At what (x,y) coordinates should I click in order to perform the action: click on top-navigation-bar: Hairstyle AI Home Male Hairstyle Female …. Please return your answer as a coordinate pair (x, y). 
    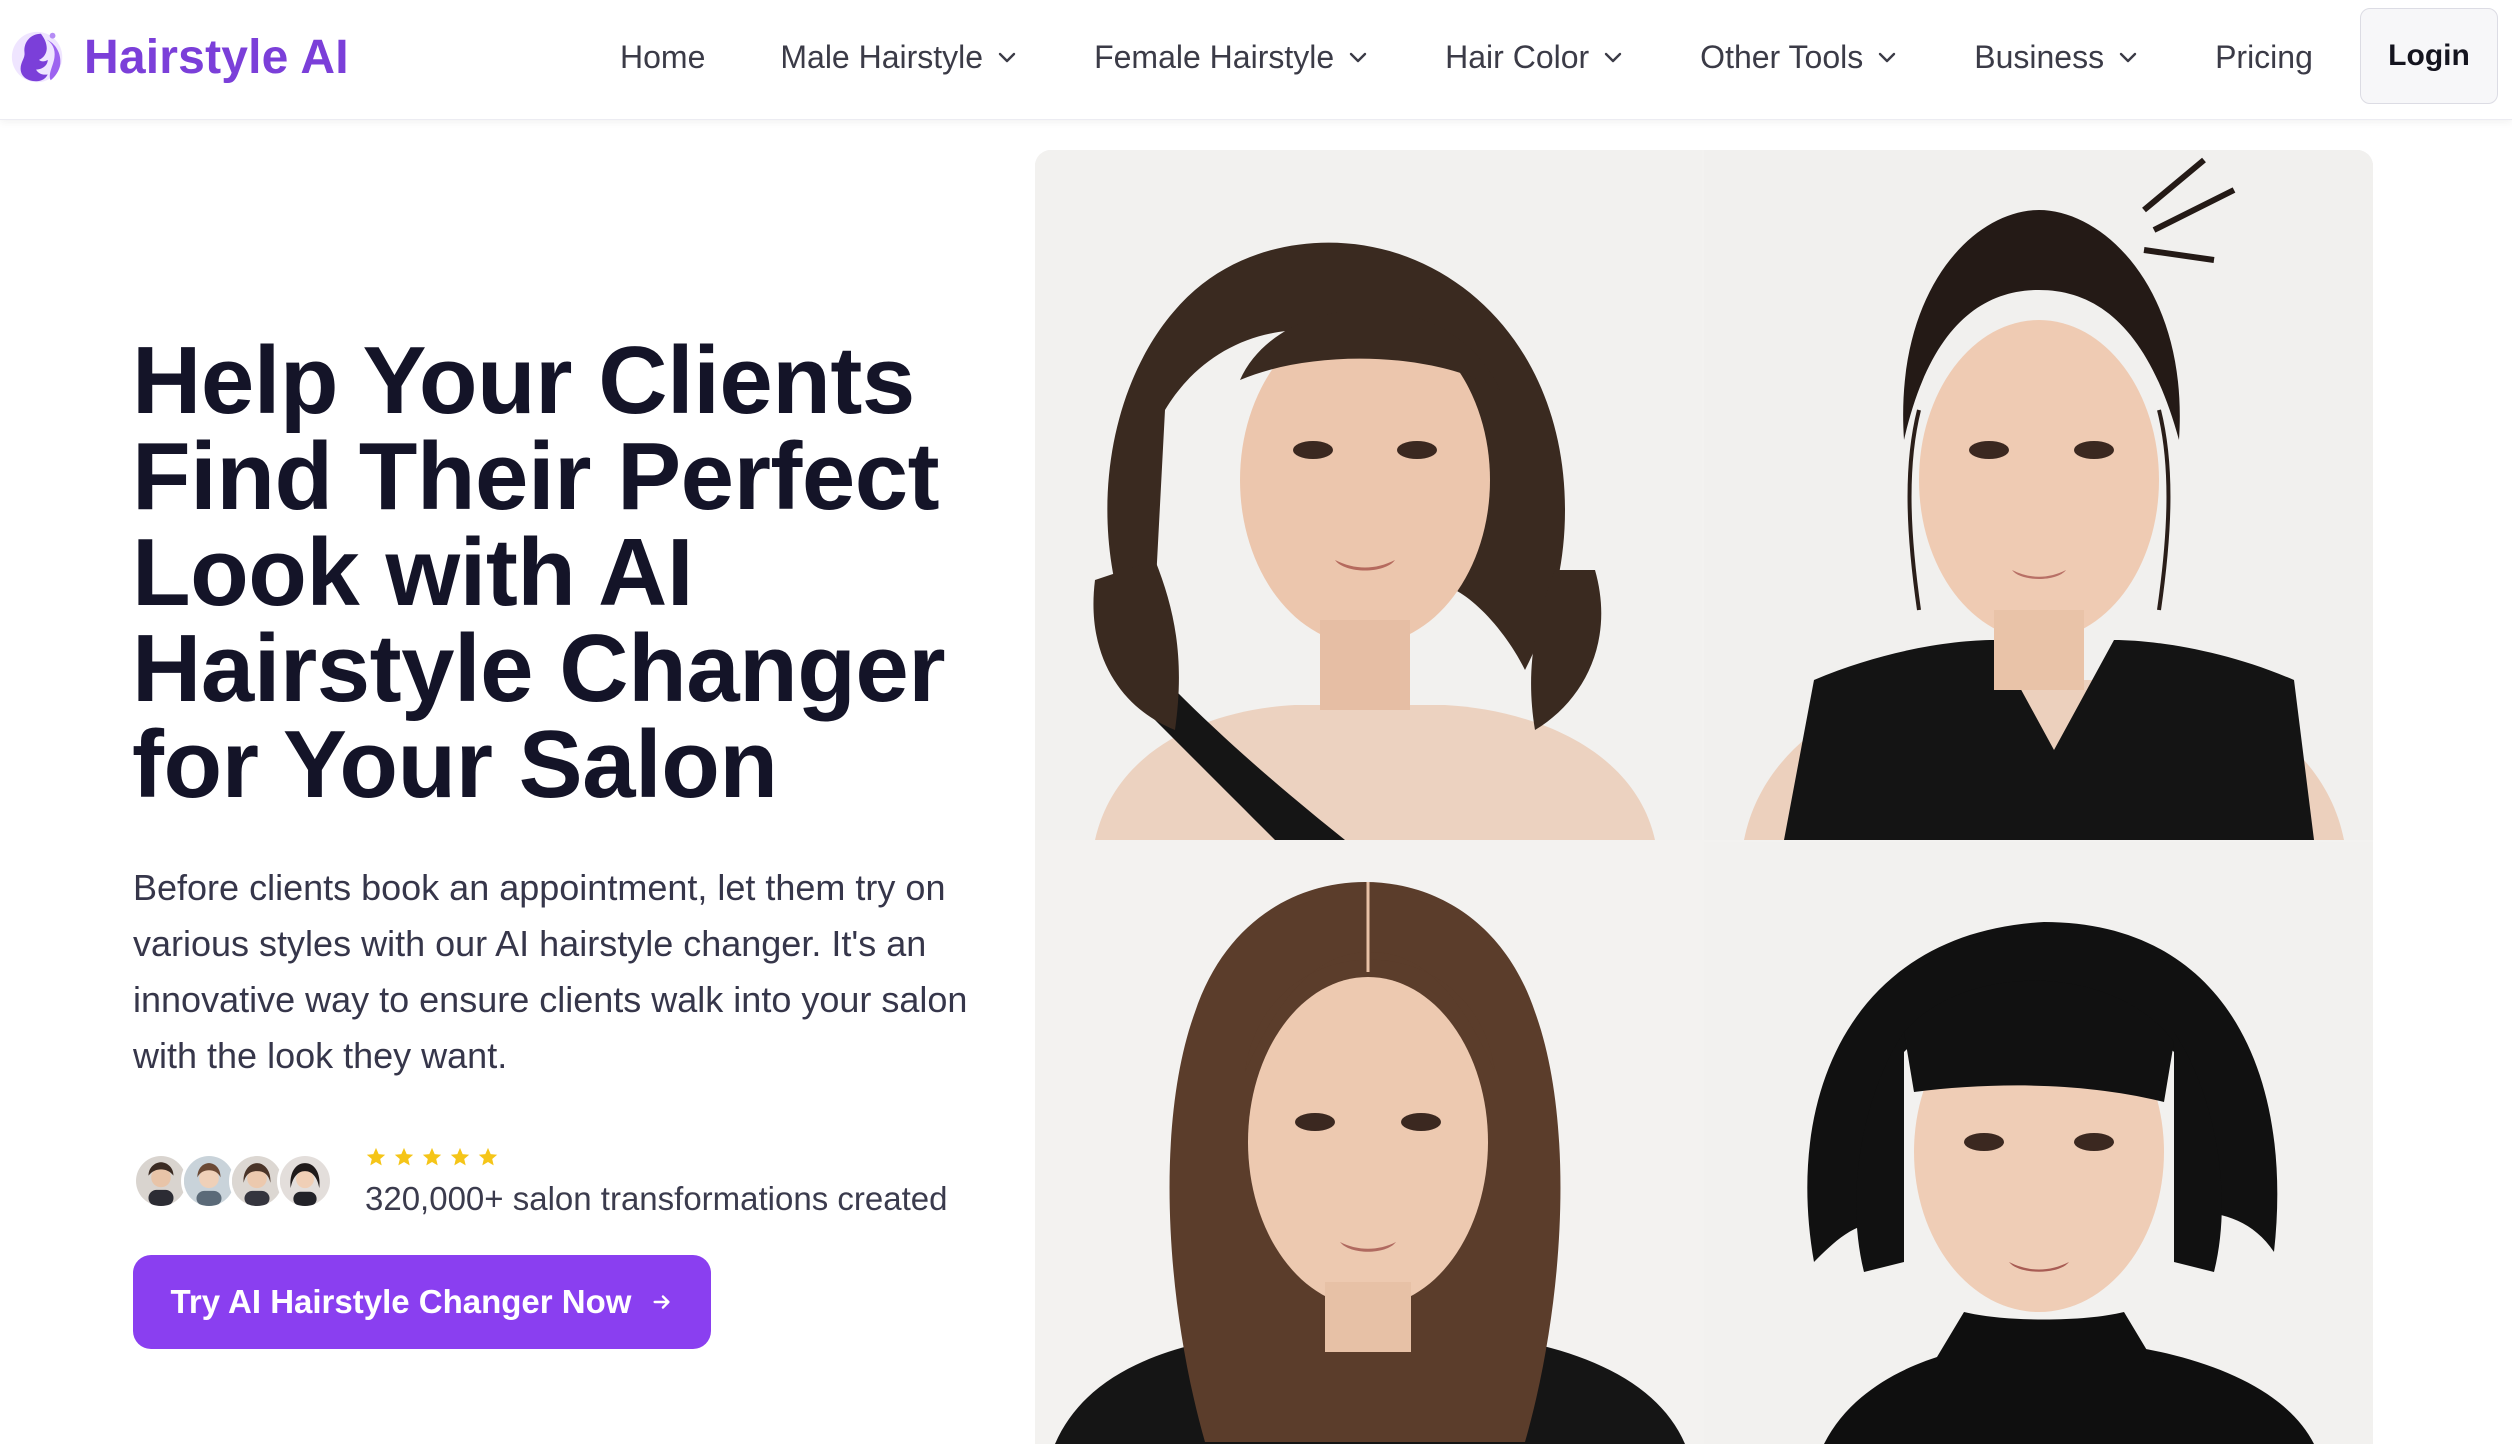
    Looking at the image, I should click on (1256, 60).